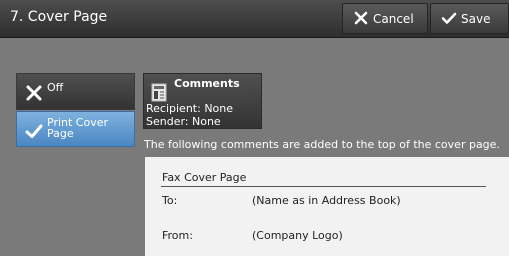 This screenshot has height=256, width=509. Describe the element at coordinates (326, 200) in the screenshot. I see `to-value: (Name as in Address Book)` at that location.